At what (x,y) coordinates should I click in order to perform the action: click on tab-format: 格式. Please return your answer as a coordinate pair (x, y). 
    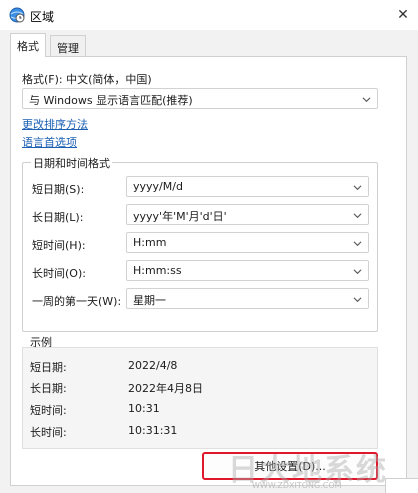
    Looking at the image, I should click on (28, 45).